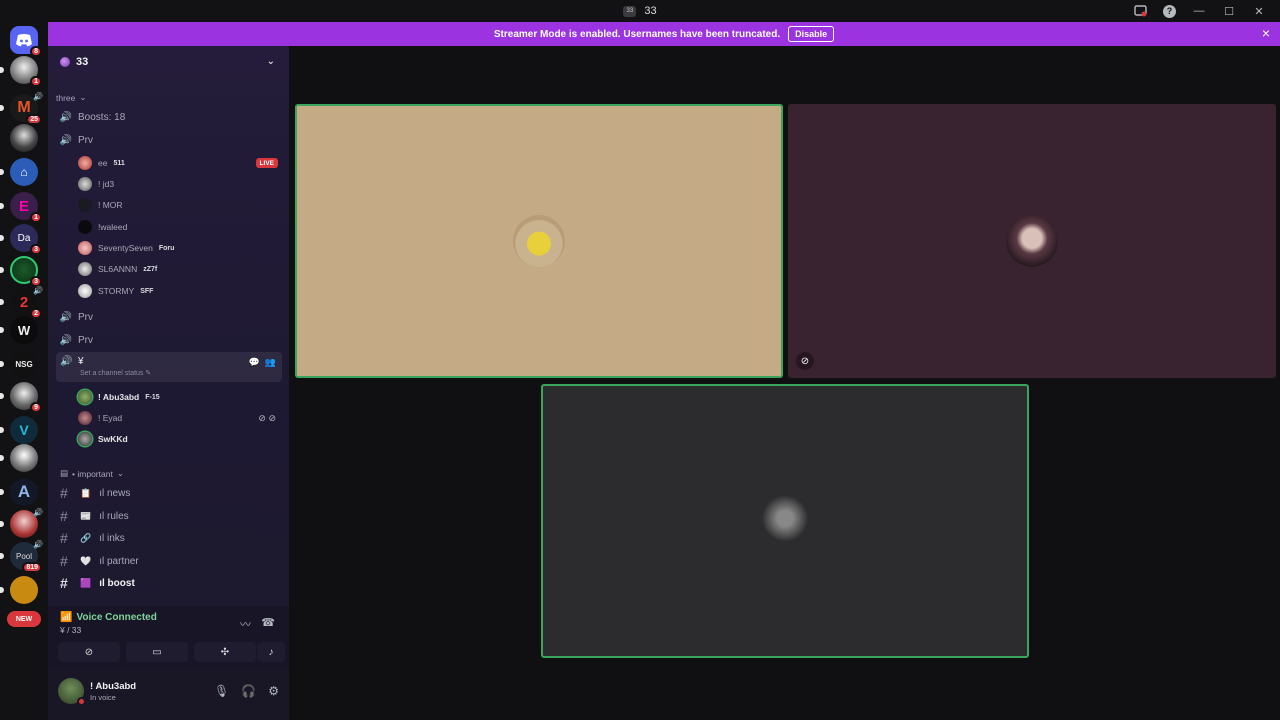 The image size is (1280, 720). Describe the element at coordinates (19, 430) in the screenshot. I see `server-icon: V` at that location.